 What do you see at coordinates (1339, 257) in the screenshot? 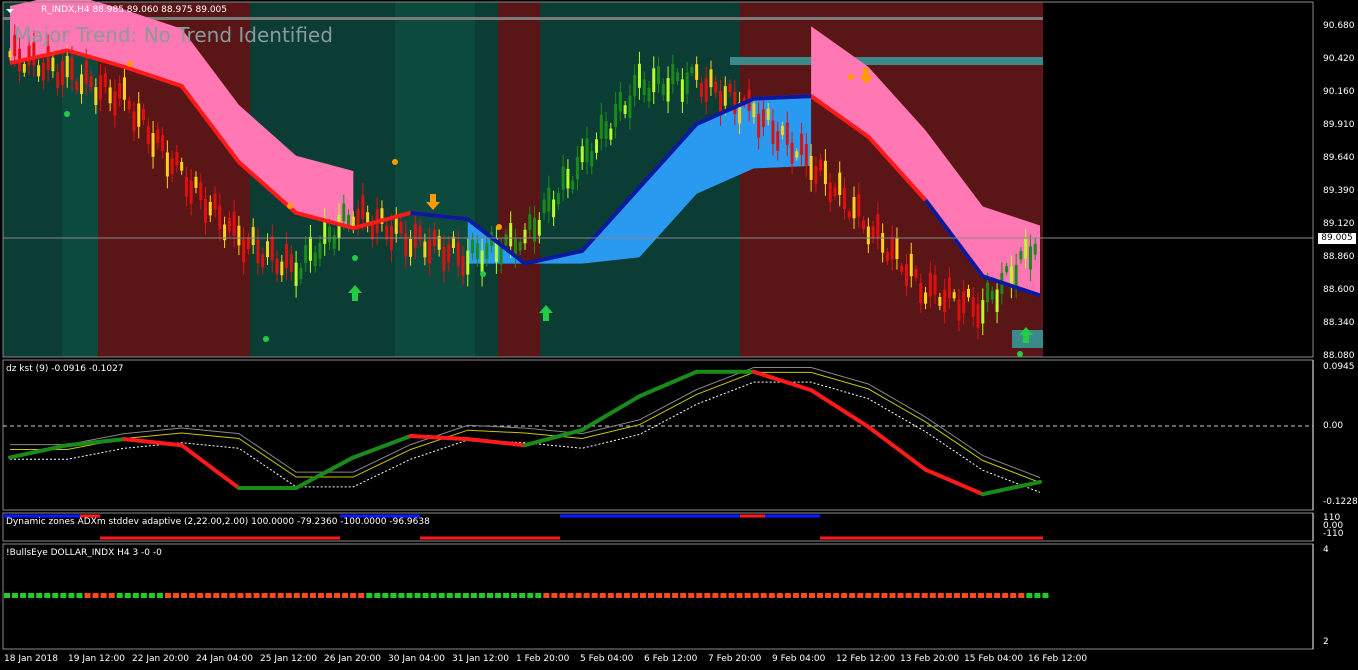
I see `main-y-tick: 88.860` at bounding box center [1339, 257].